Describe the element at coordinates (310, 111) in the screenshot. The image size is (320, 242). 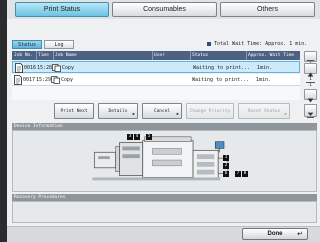
I see `scroll-bottom-button` at that location.